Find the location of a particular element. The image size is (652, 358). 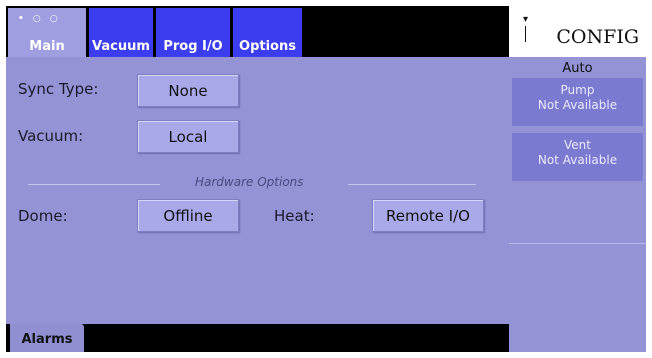

dome-value: Offline is located at coordinates (188, 215).